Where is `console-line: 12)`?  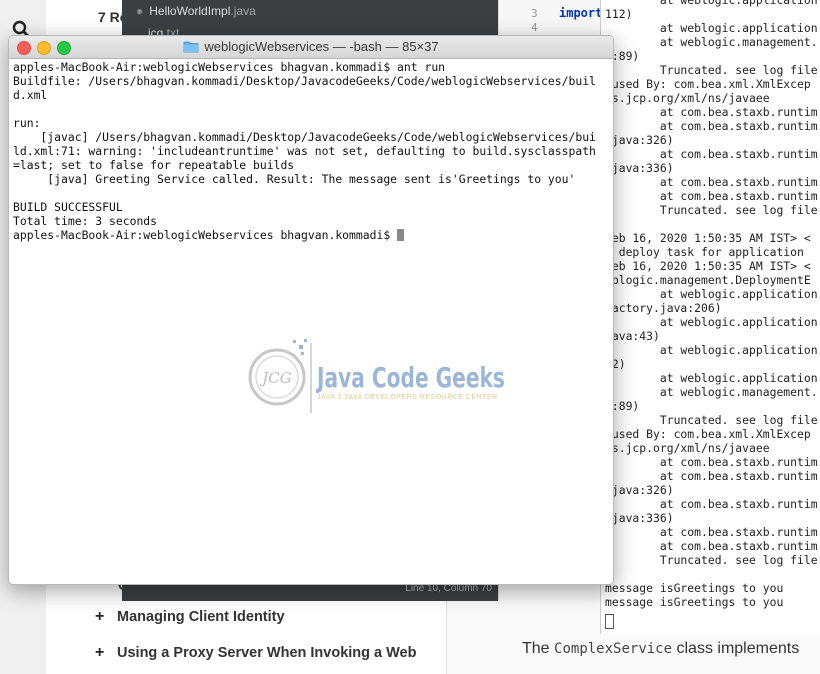 console-line: 12) is located at coordinates (615, 364).